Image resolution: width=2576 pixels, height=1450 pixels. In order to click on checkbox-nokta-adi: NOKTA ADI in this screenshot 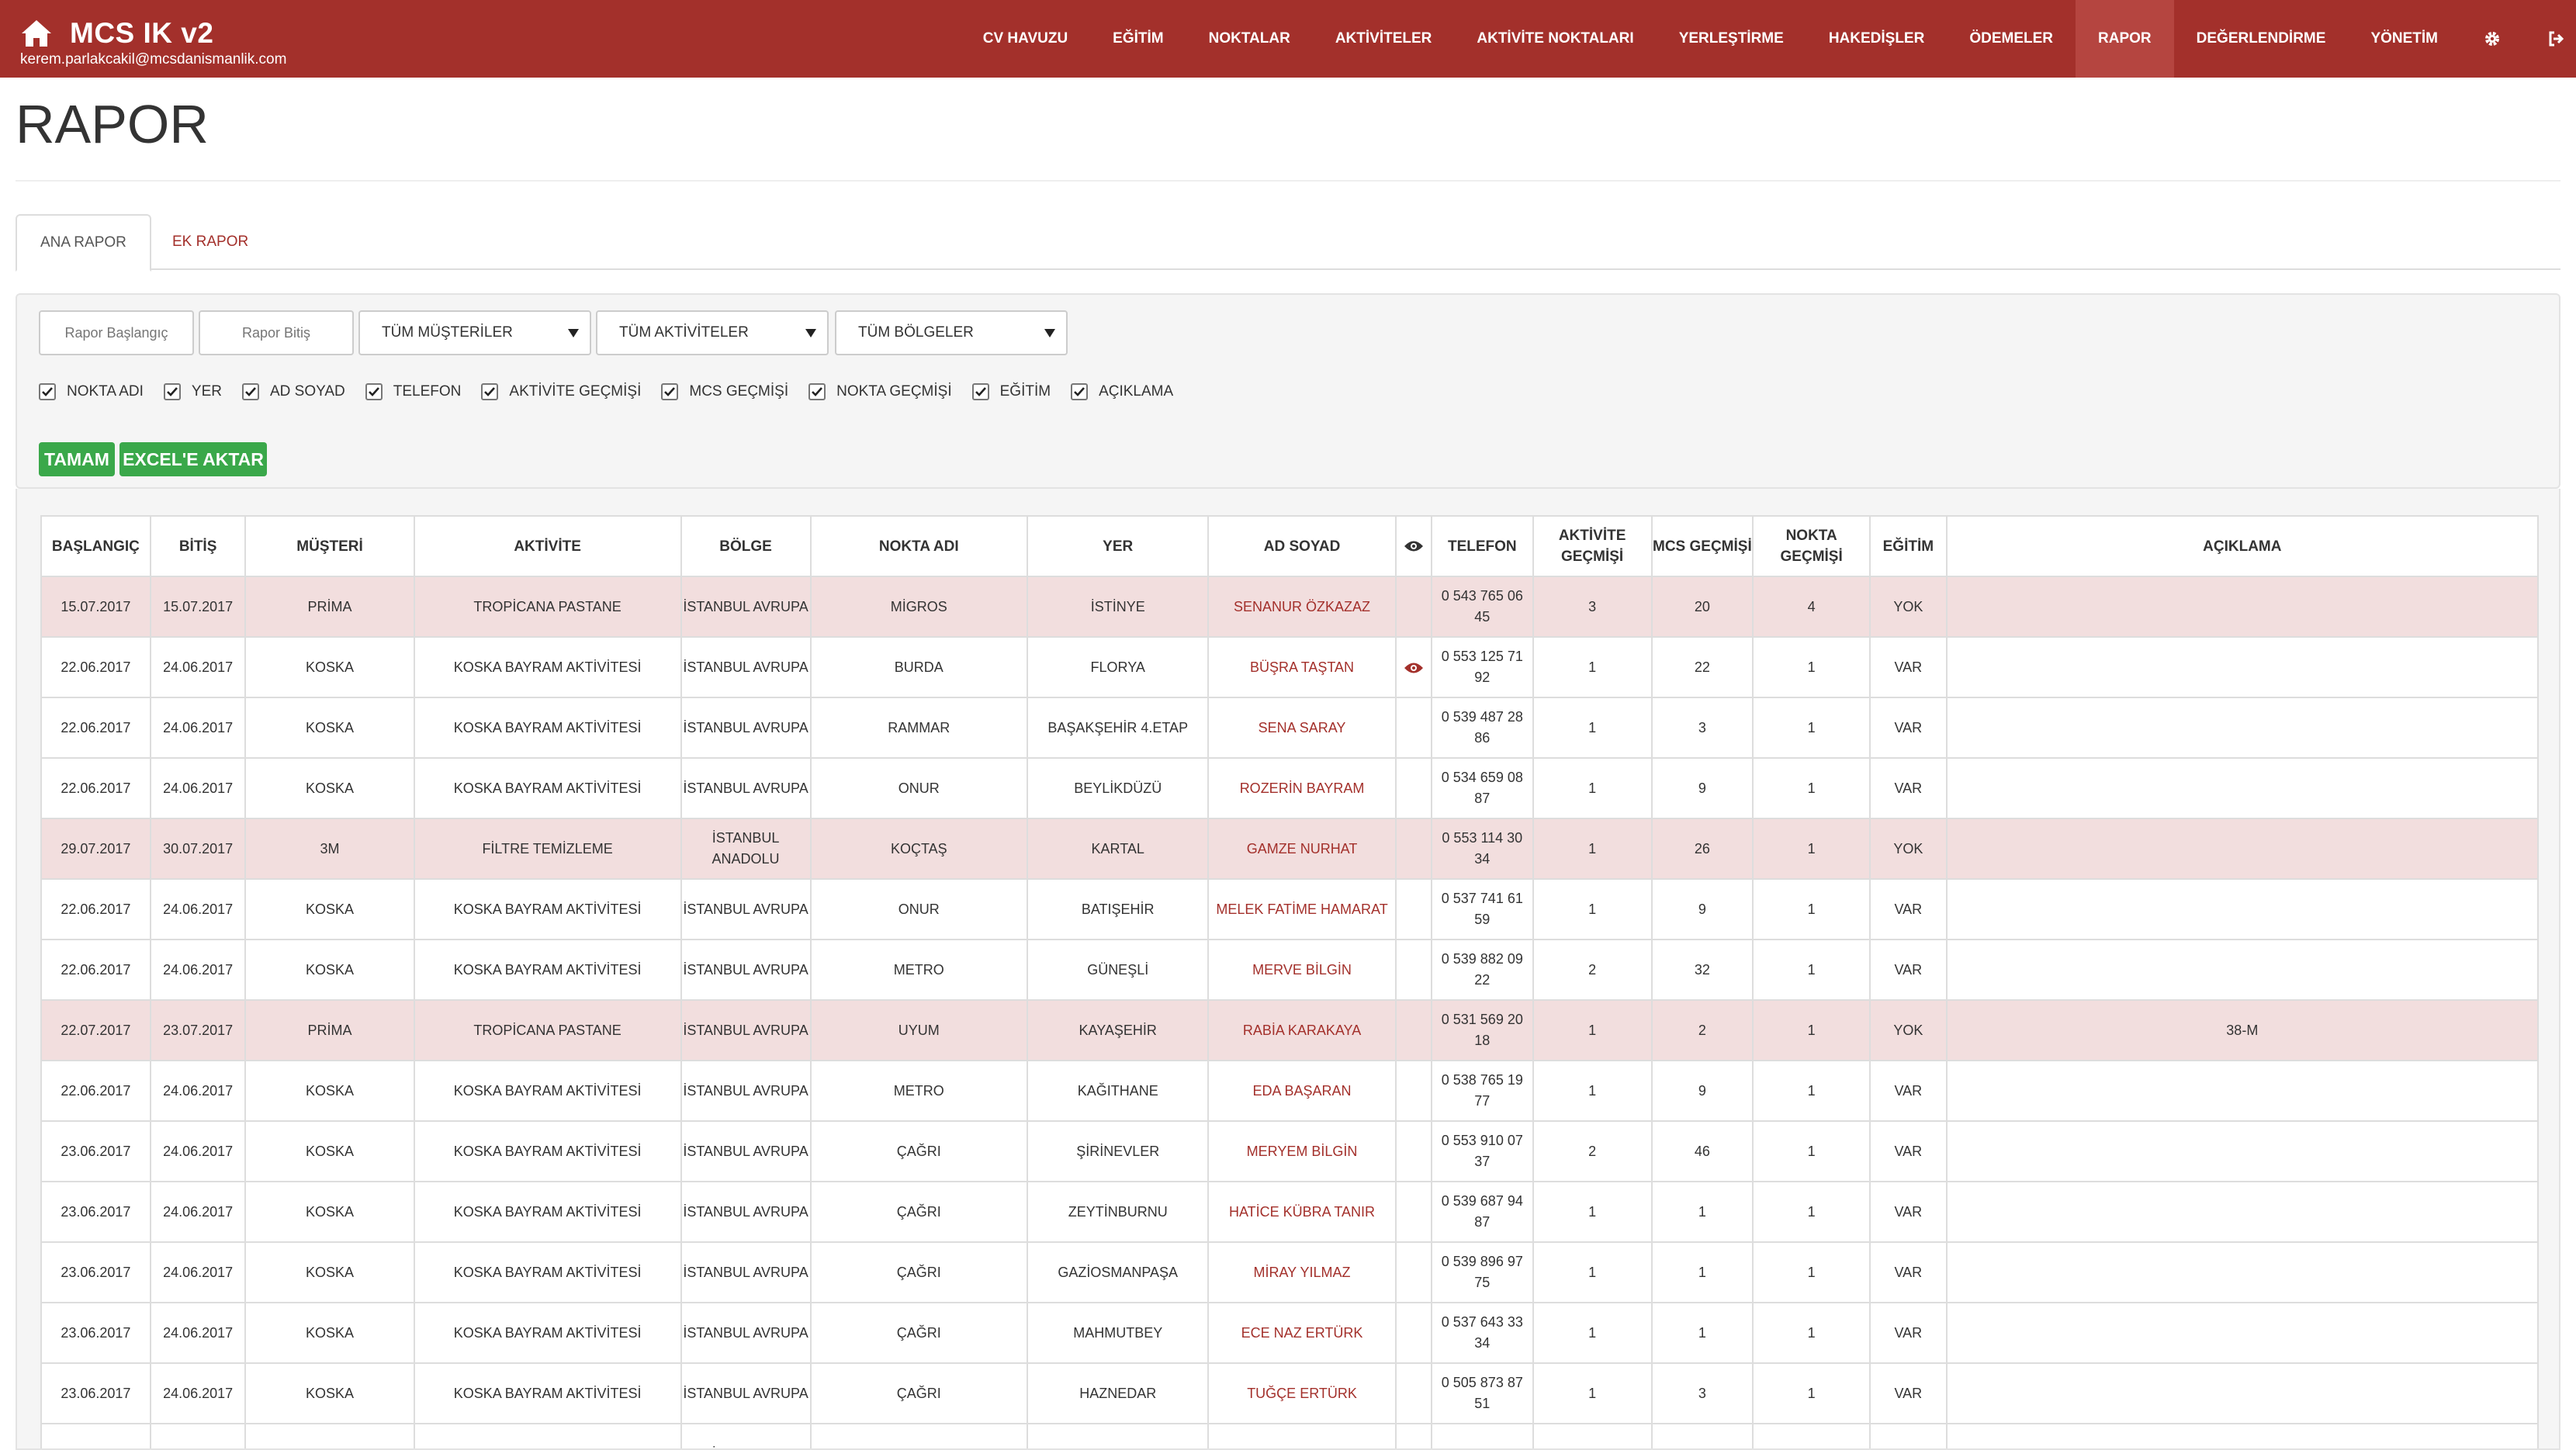, I will do `click(91, 391)`.